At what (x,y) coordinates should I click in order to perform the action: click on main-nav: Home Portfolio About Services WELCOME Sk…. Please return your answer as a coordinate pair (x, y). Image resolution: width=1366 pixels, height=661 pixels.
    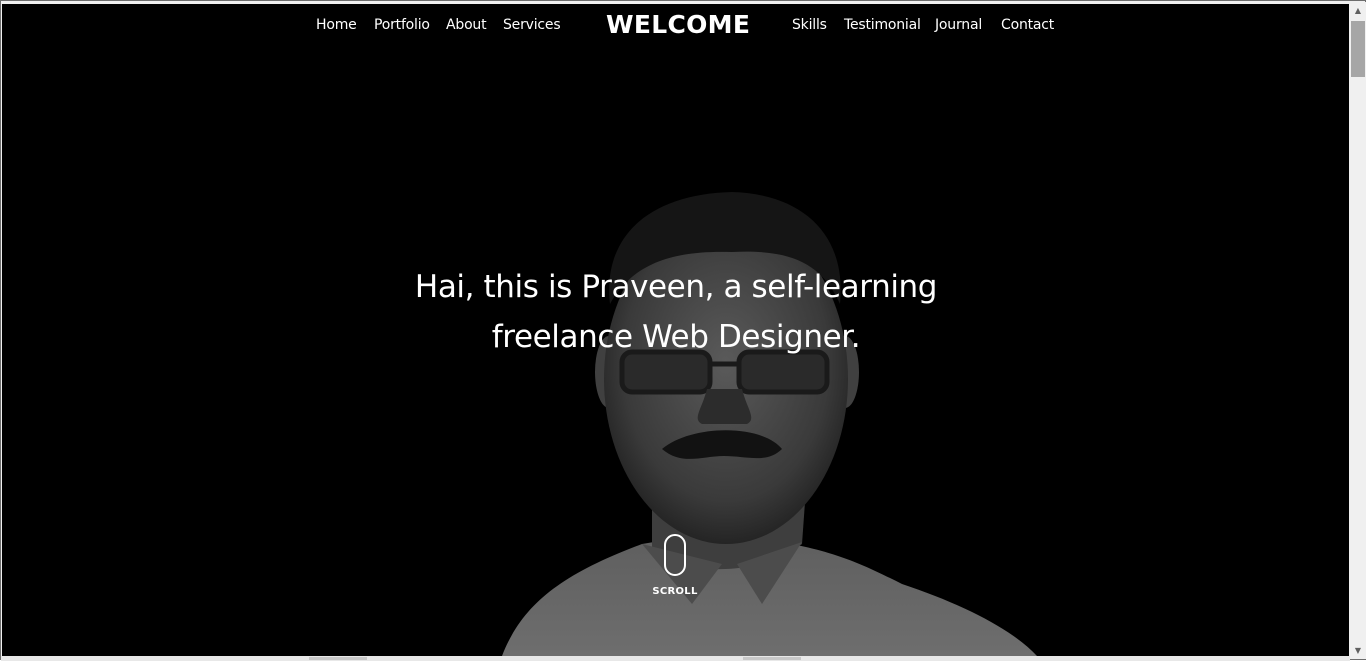
    Looking at the image, I should click on (675, 26).